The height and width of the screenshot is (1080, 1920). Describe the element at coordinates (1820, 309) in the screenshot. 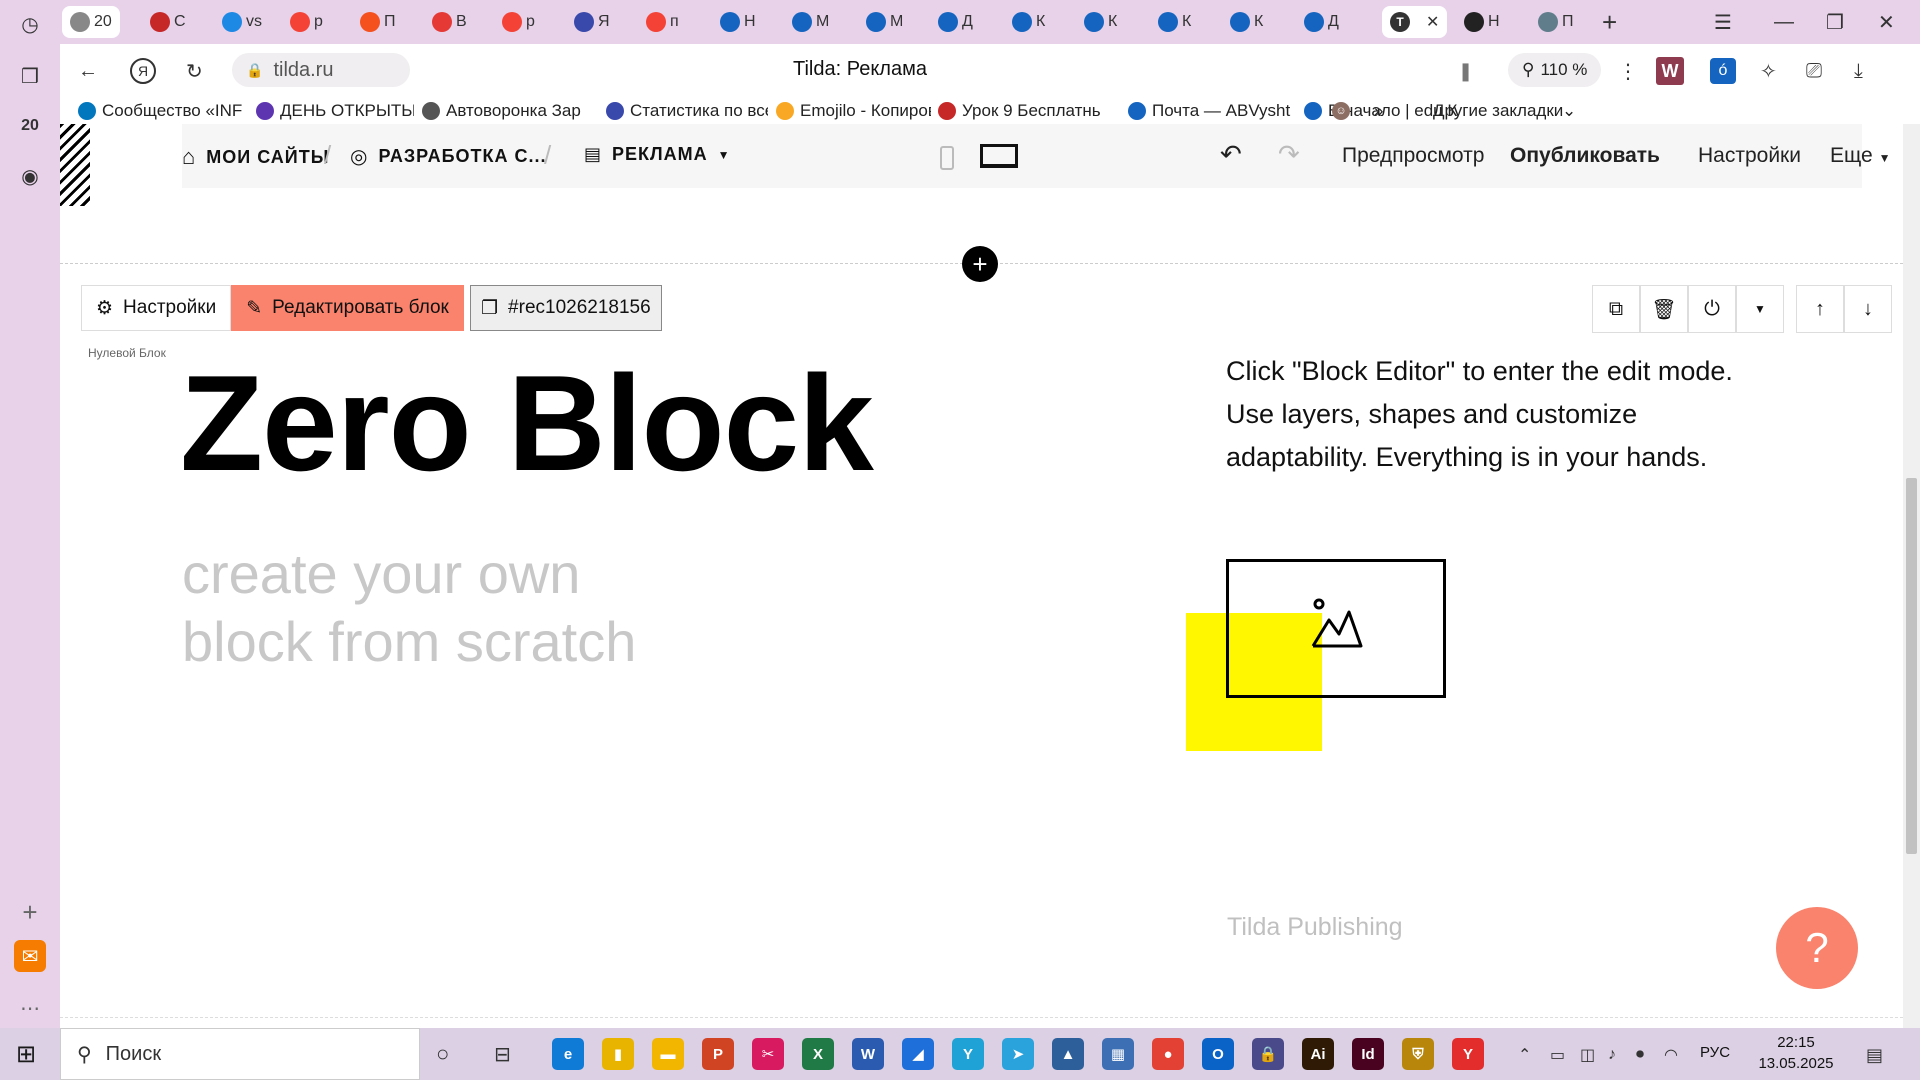

I see `move-up-icon: ↑` at that location.